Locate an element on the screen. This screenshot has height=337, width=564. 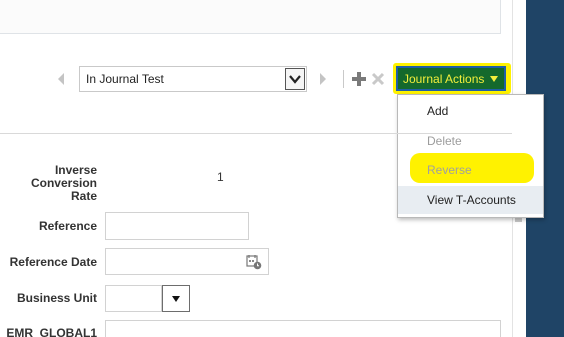
x-icon is located at coordinates (378, 79).